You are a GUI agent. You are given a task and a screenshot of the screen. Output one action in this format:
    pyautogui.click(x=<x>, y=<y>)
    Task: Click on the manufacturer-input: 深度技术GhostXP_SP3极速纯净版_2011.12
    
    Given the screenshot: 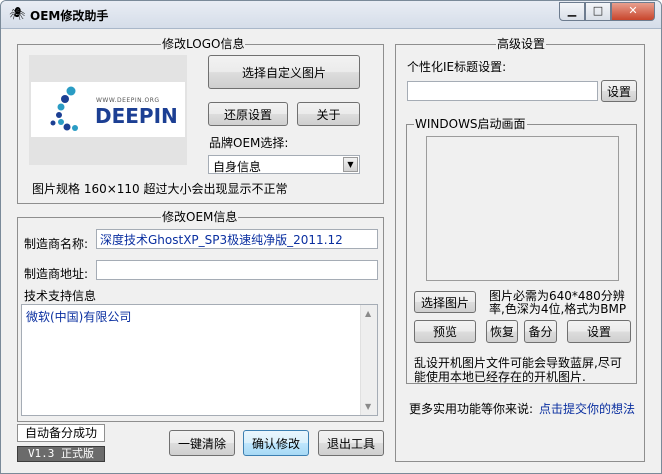 What is the action you would take?
    pyautogui.click(x=237, y=239)
    